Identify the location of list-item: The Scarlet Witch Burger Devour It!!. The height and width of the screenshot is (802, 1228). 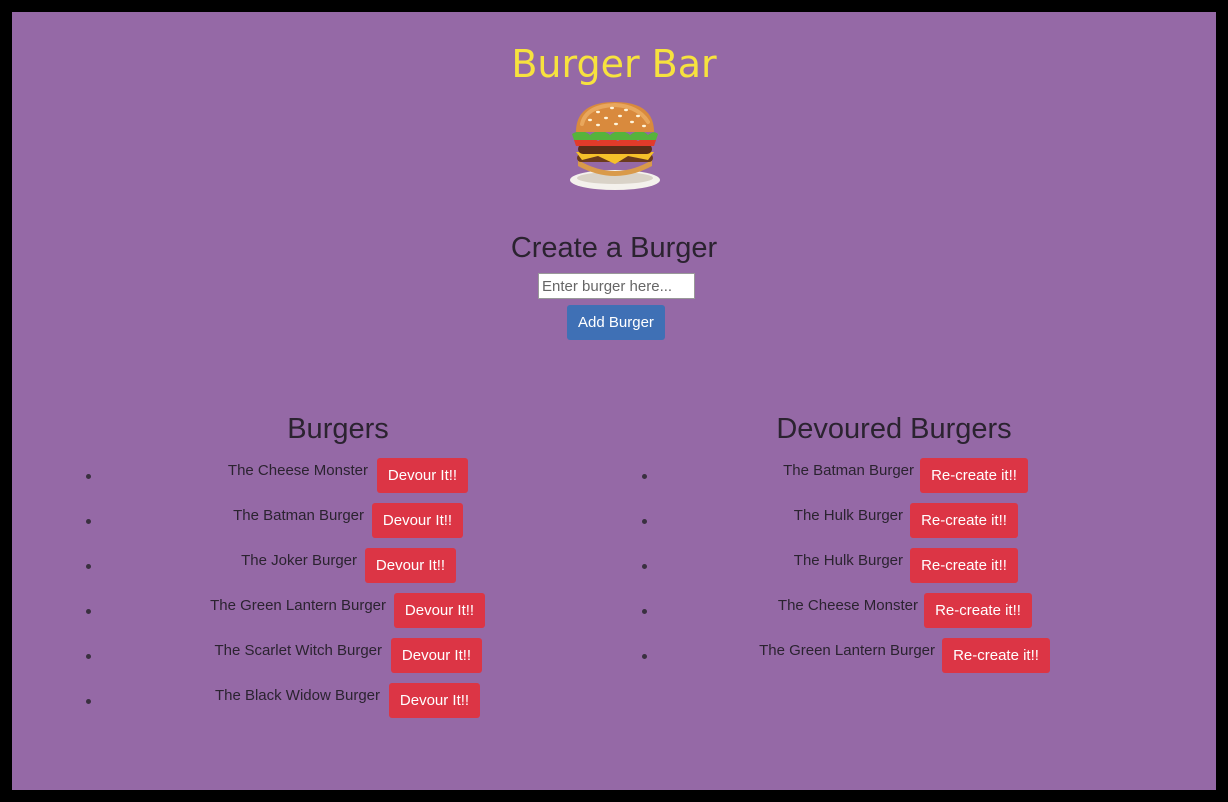
(313, 656).